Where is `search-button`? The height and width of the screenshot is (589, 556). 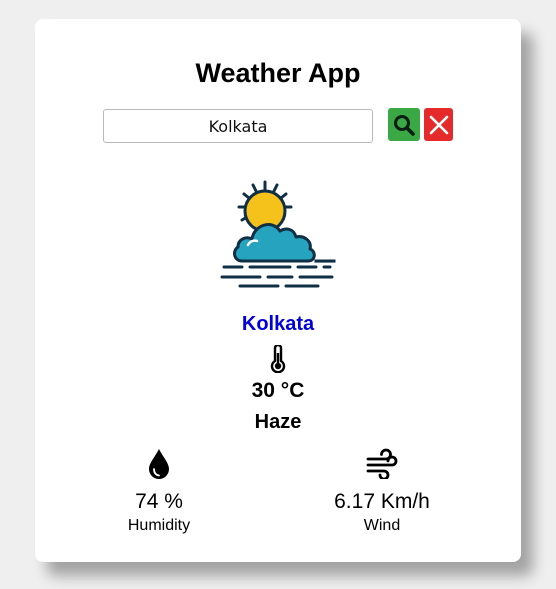 search-button is located at coordinates (404, 124).